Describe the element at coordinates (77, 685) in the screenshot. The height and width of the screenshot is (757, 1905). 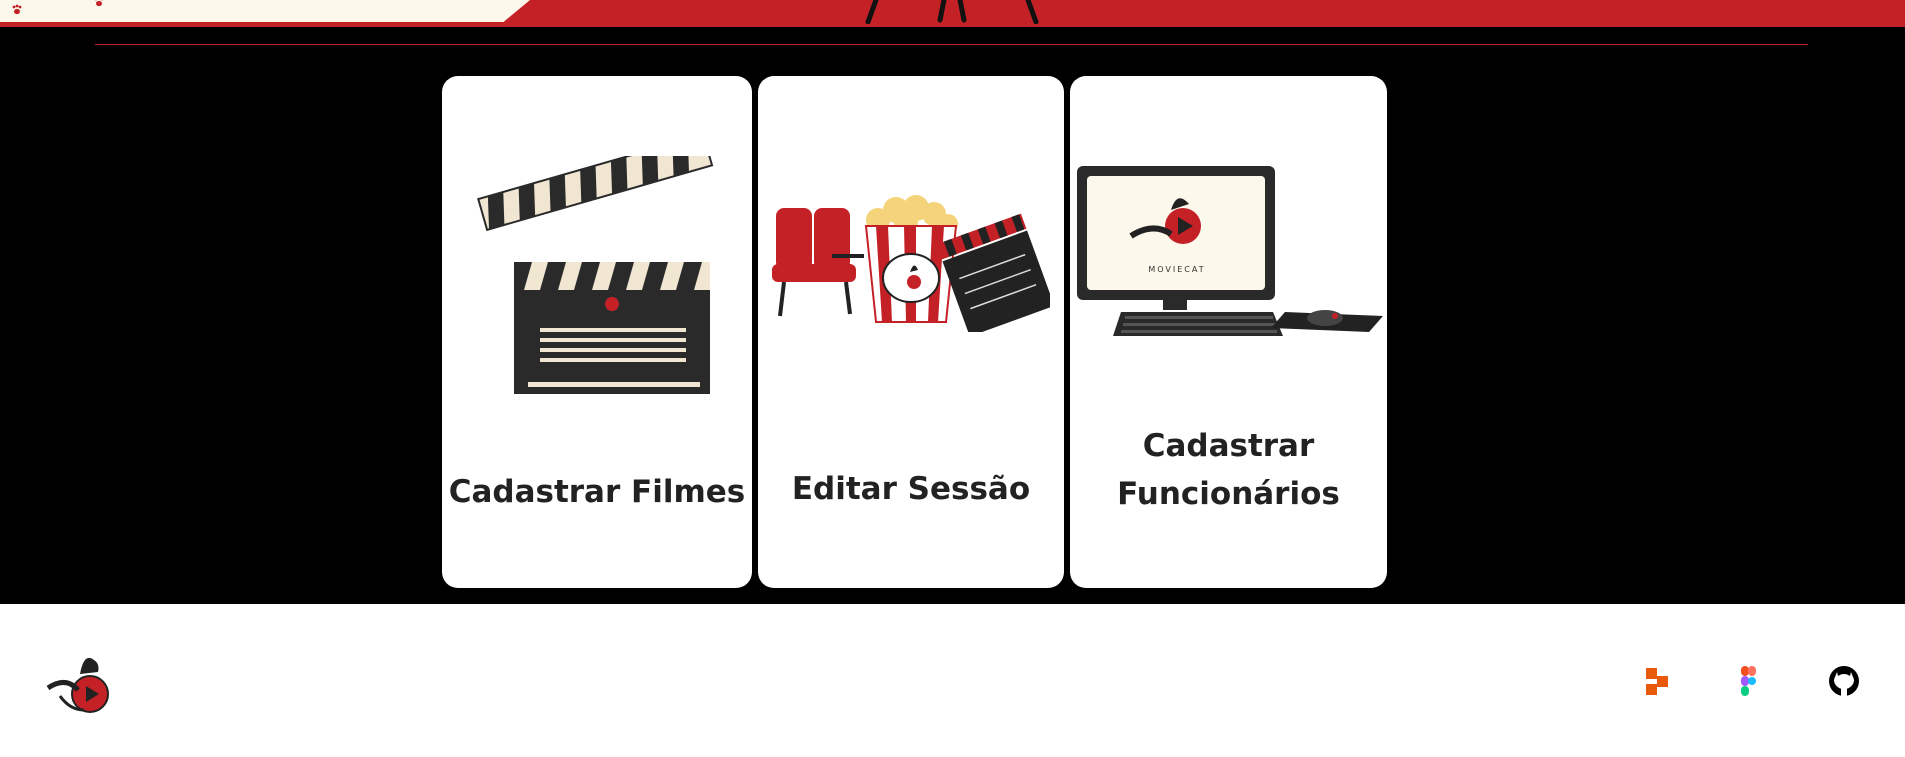
I see `moviecat-logo` at that location.